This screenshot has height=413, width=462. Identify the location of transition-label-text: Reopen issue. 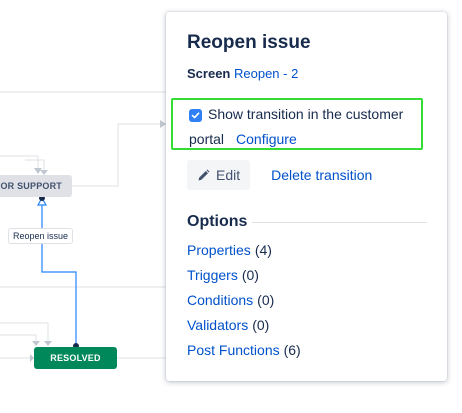
(41, 236).